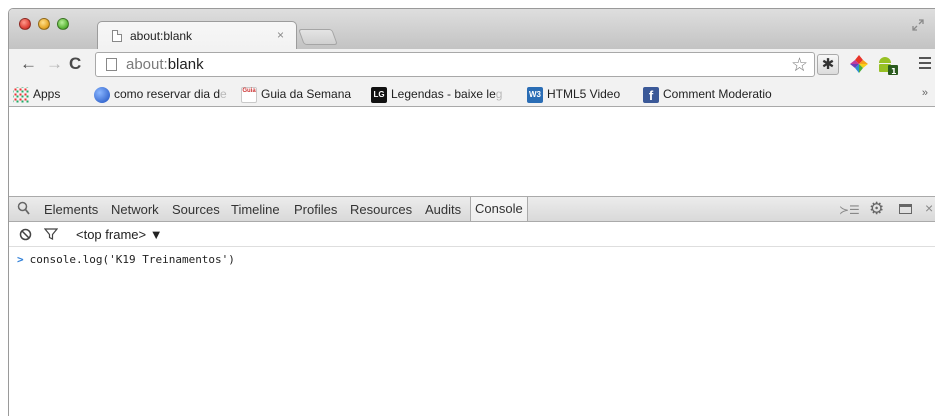 The width and height of the screenshot is (935, 416). Describe the element at coordinates (876, 209) in the screenshot. I see `gear-icon: ⚙` at that location.